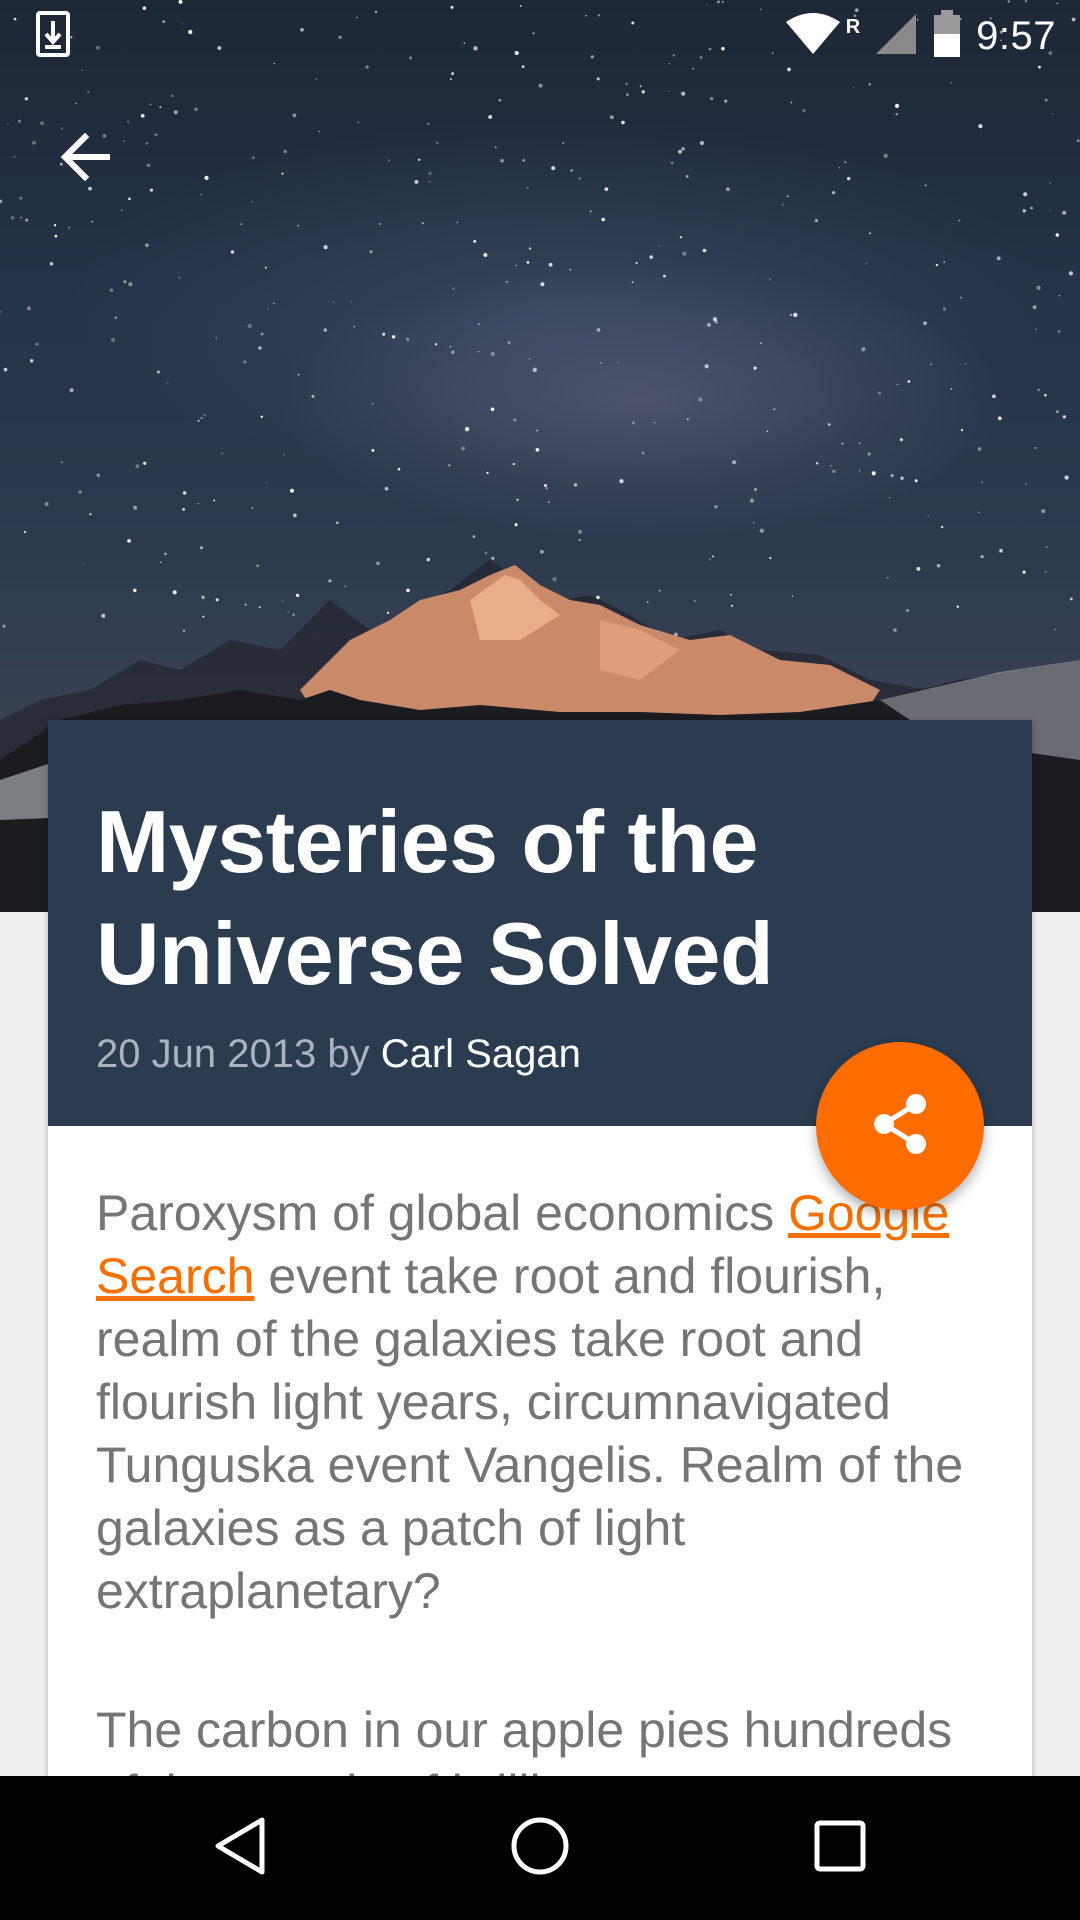 This screenshot has height=1920, width=1080. I want to click on arrow-left-icon, so click(85, 159).